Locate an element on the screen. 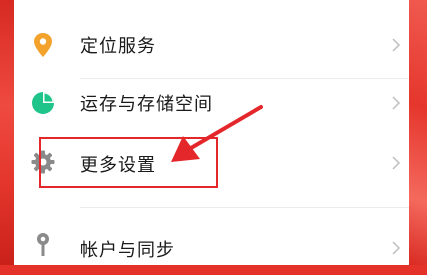 The image size is (427, 275). background-right-edge is located at coordinates (418, 132).